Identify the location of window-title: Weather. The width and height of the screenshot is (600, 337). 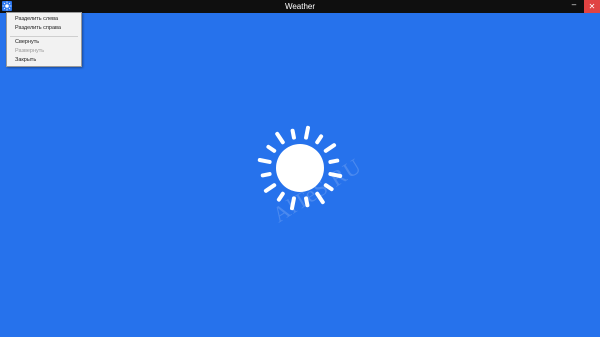
(300, 6).